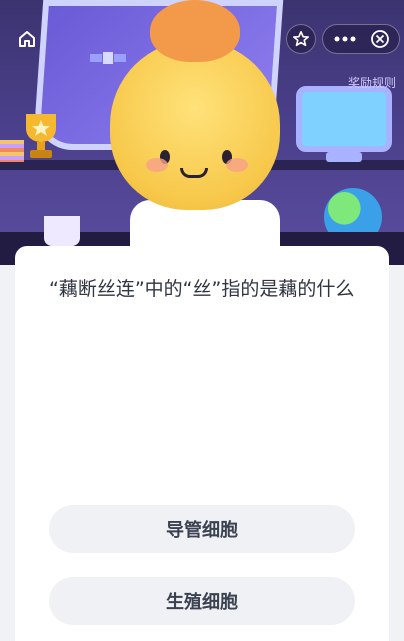  What do you see at coordinates (157, 165) in the screenshot?
I see `mascot-cheek-left` at bounding box center [157, 165].